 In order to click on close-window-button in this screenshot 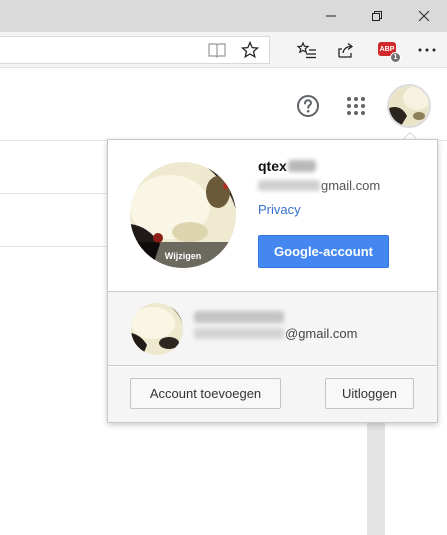, I will do `click(424, 16)`.